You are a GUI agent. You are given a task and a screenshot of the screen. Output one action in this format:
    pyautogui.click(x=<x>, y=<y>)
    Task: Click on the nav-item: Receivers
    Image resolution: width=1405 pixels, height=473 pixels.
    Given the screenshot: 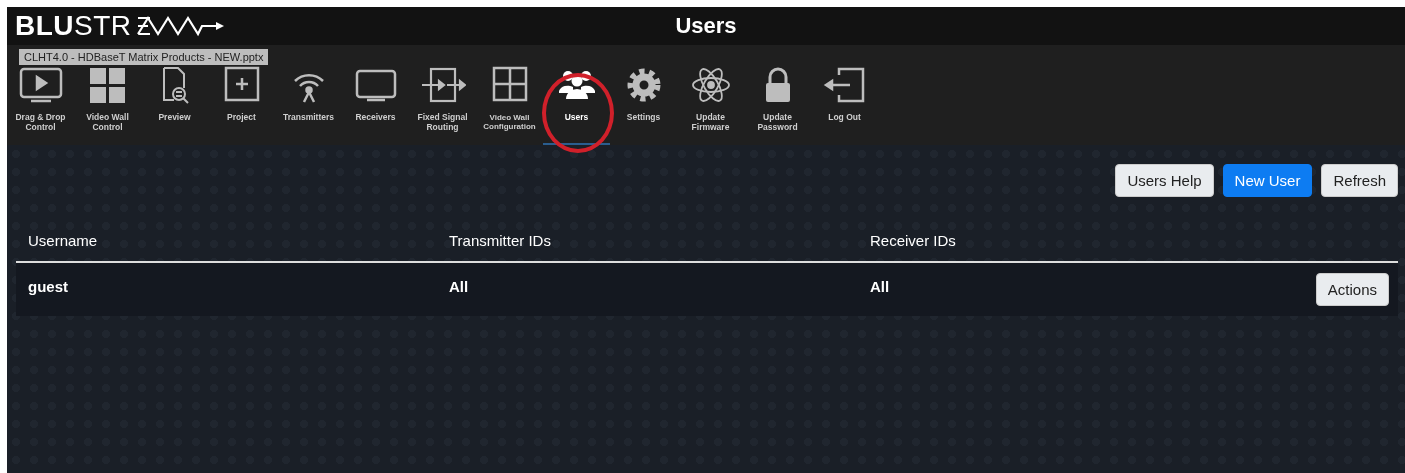 What is the action you would take?
    pyautogui.click(x=375, y=105)
    